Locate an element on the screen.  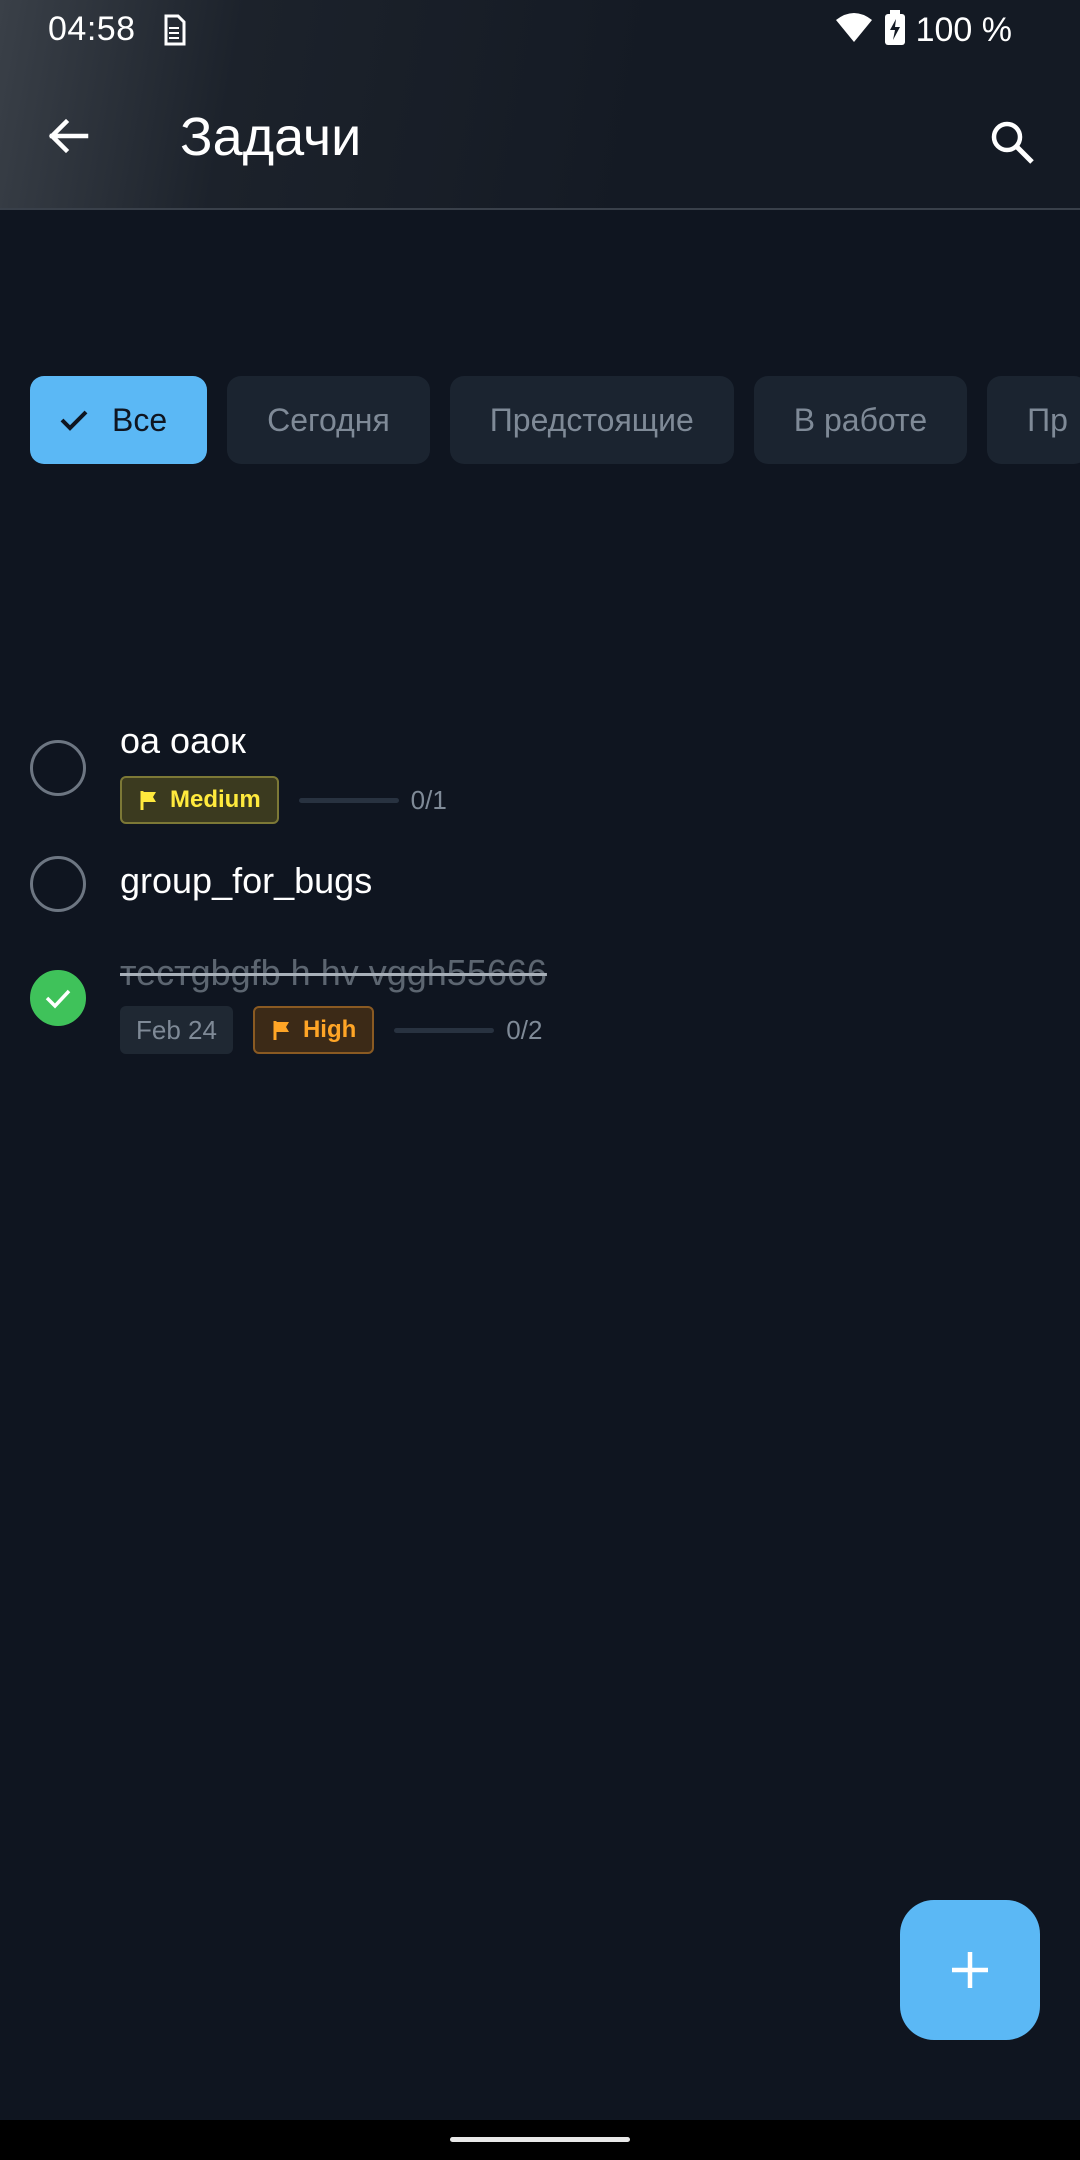
filter-chips: Все Сегодня Предстоящие В работе Пр is located at coordinates (555, 420).